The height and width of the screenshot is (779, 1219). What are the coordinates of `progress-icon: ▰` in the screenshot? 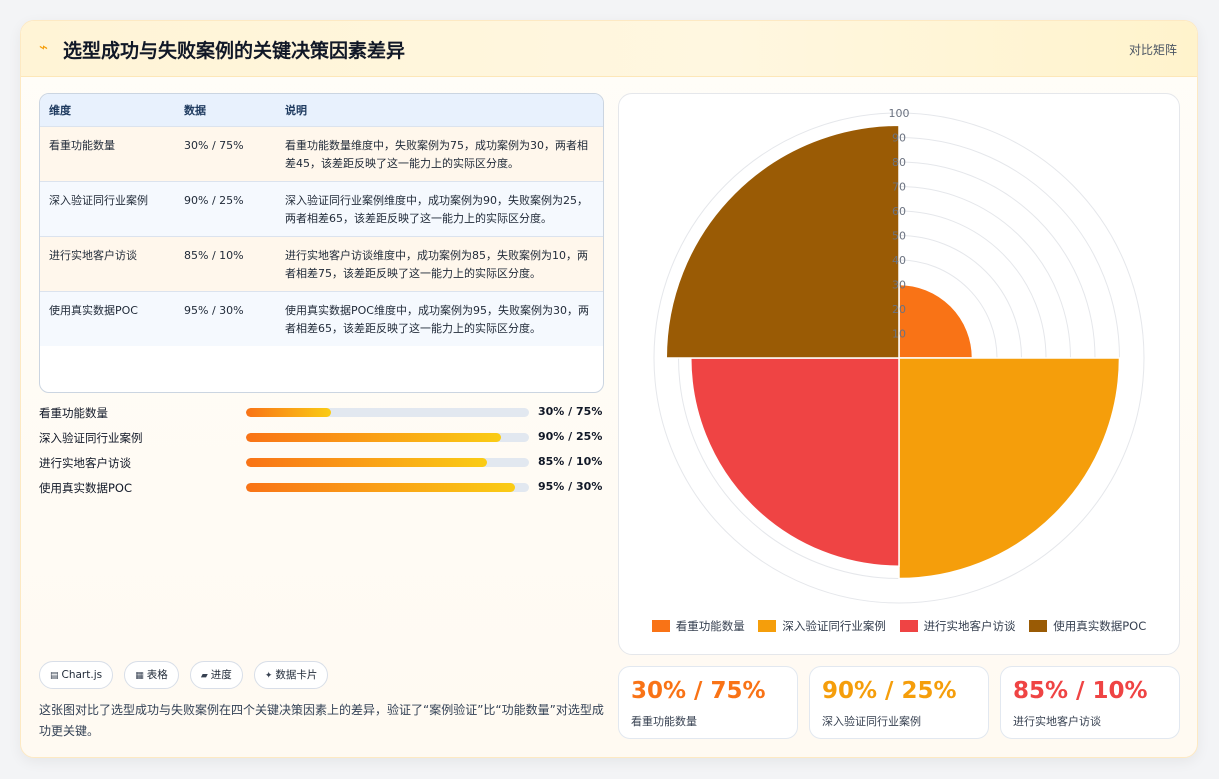 It's located at (204, 676).